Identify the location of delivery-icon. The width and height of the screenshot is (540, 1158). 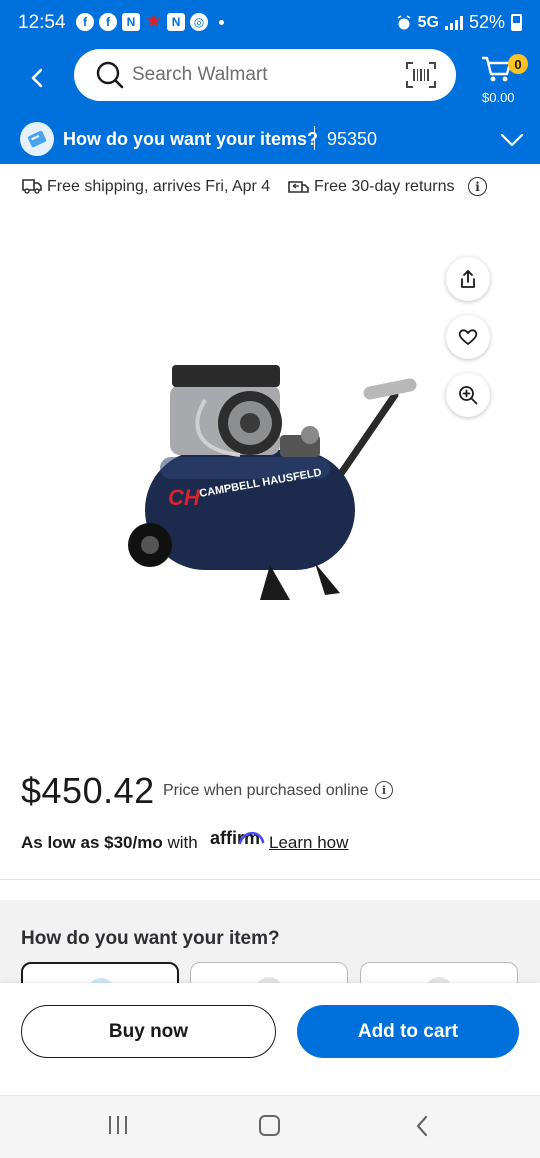
(37, 139).